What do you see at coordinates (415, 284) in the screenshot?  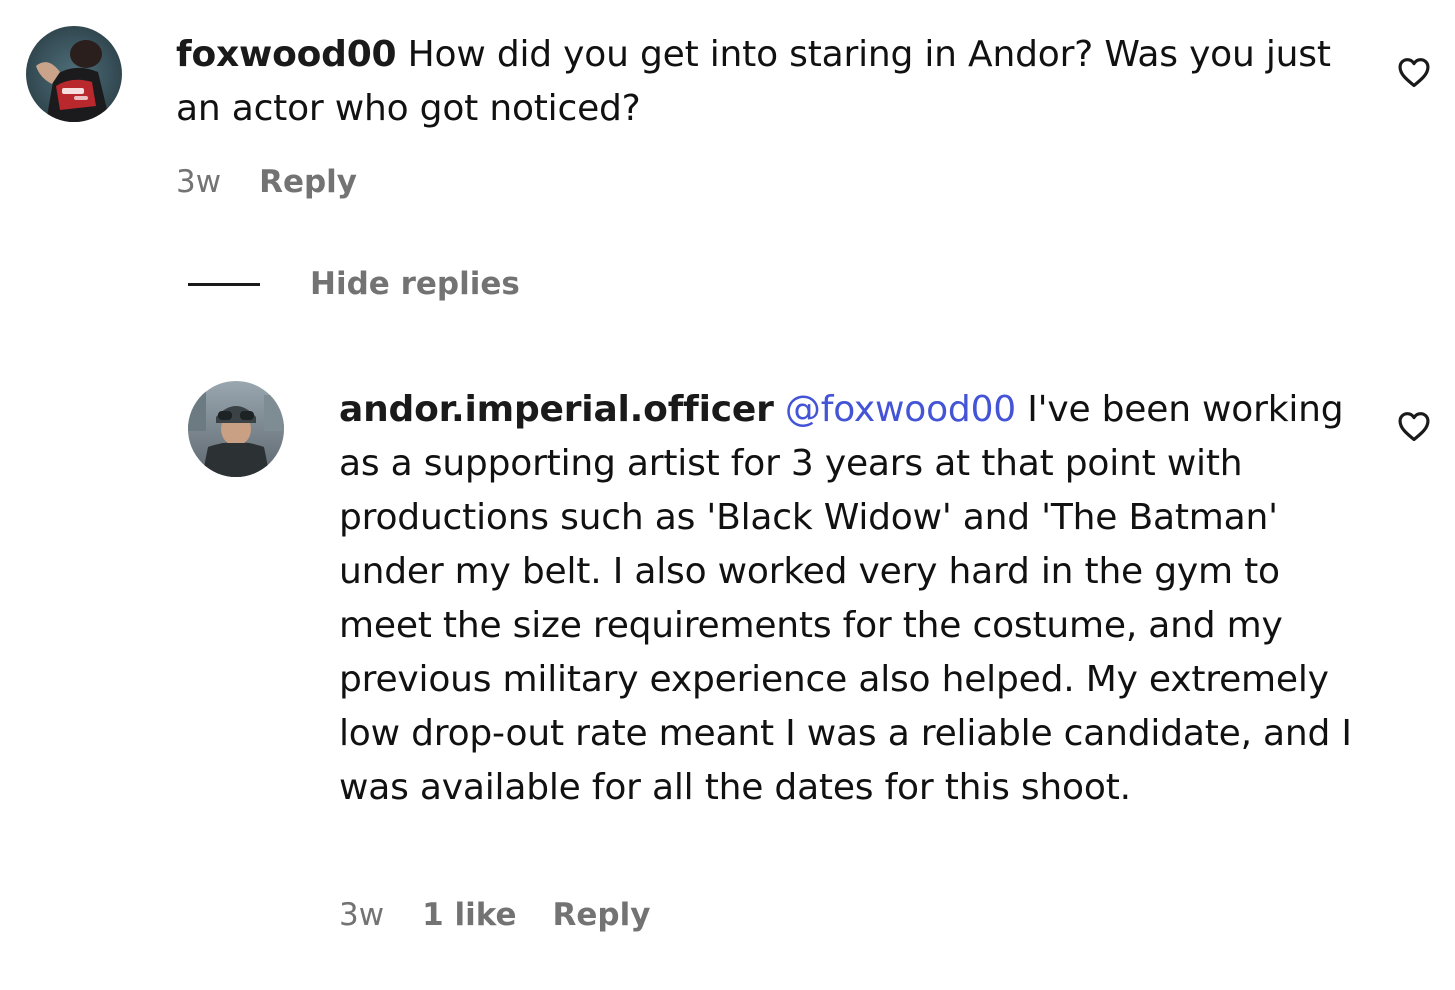 I see `hide-replies-label: Hide replies` at bounding box center [415, 284].